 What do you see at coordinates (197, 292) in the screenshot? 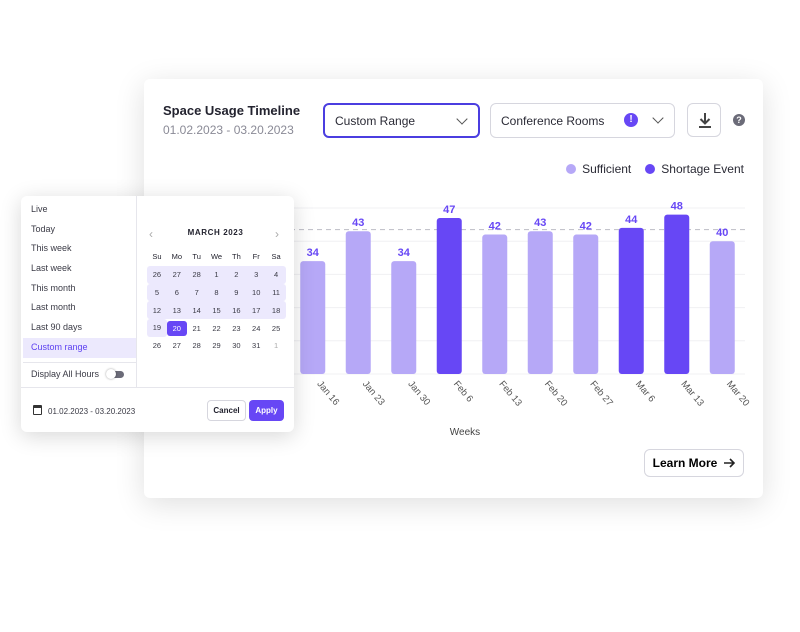
I see `calendar-day: 7` at bounding box center [197, 292].